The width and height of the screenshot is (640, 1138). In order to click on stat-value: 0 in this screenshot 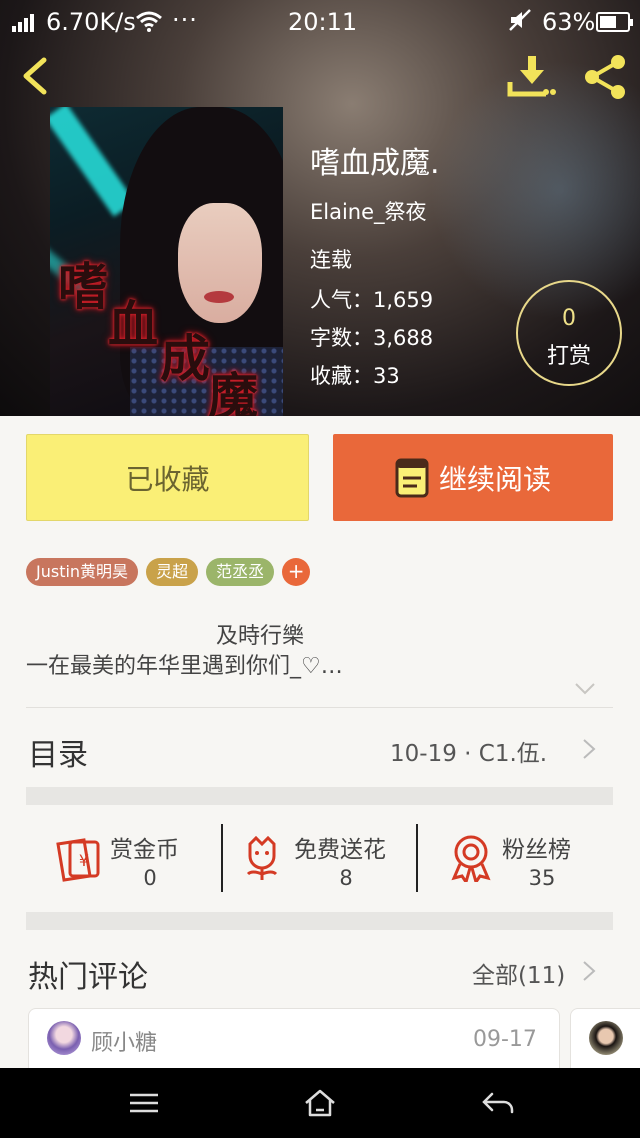, I will do `click(150, 878)`.